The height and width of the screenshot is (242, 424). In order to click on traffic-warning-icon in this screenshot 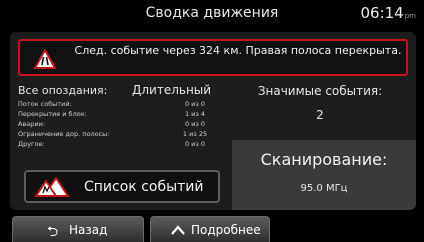, I will do `click(52, 187)`.